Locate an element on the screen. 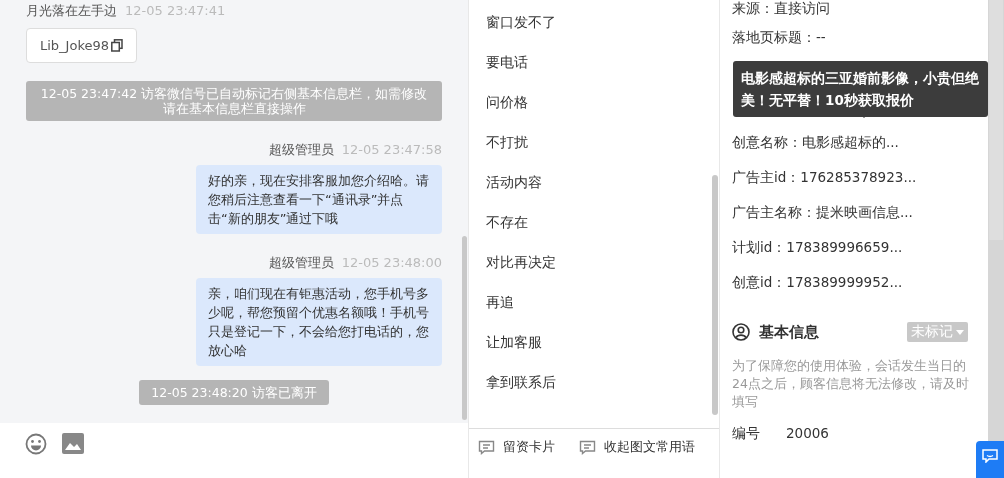 The width and height of the screenshot is (1004, 478). image-icon is located at coordinates (73, 443).